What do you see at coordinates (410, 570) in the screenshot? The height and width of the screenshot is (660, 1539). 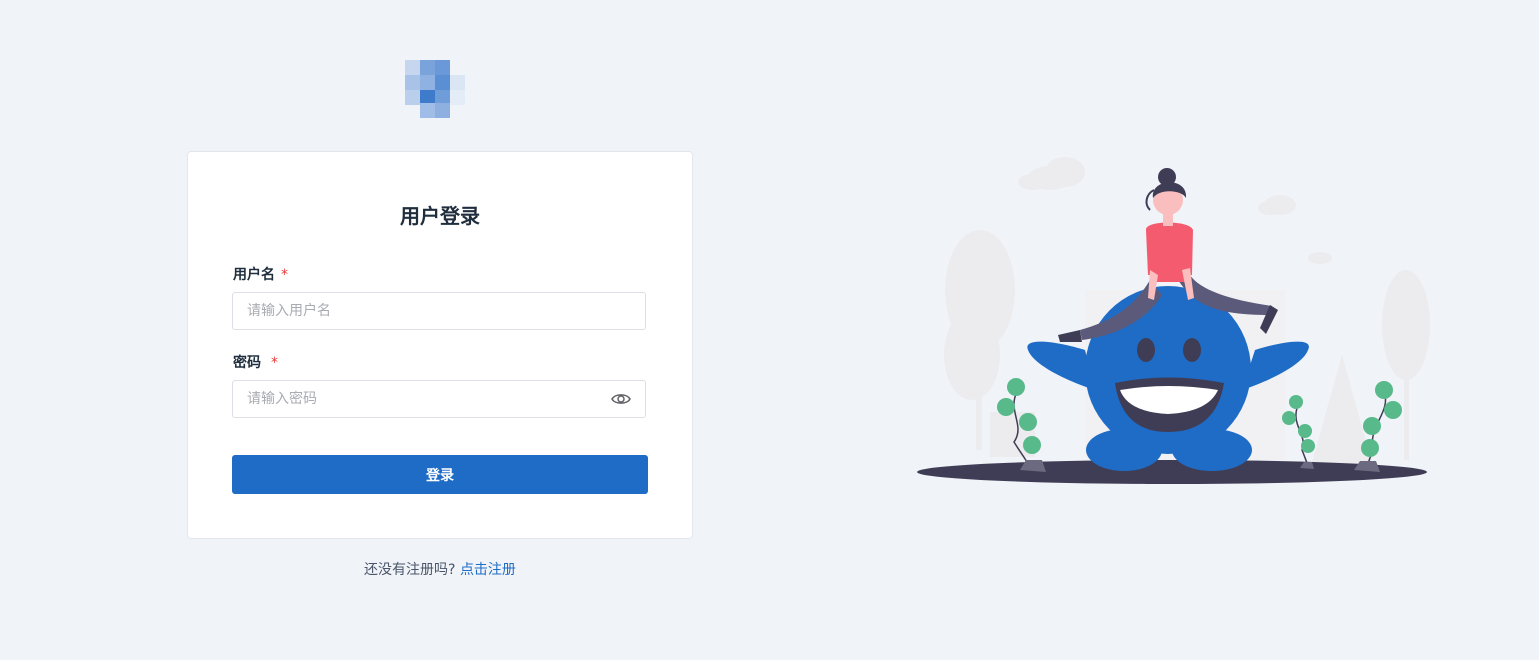 I see `register-prompt-text: 还没有注册吗?` at bounding box center [410, 570].